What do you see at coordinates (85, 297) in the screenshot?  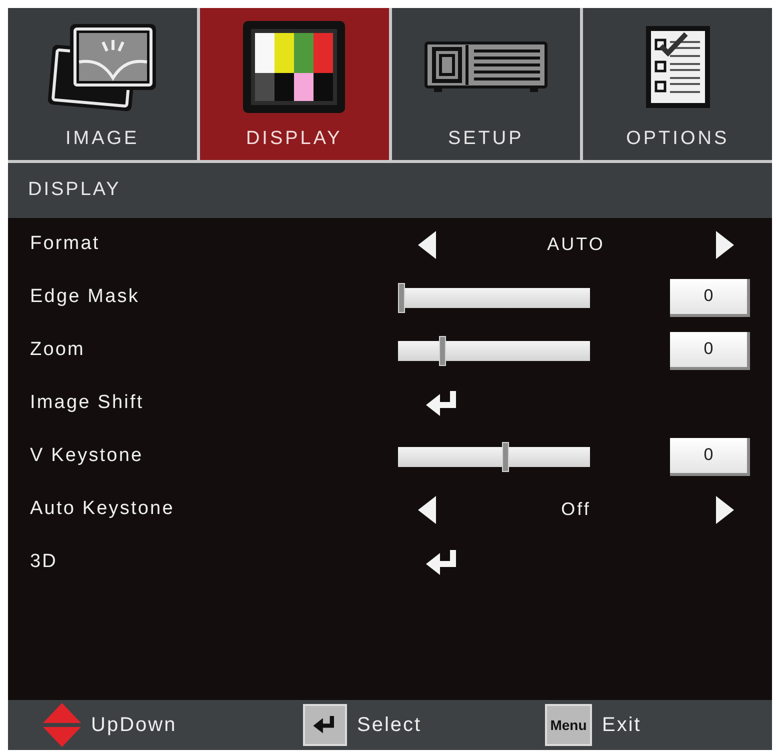 I see `setting-label: Edge Mask` at bounding box center [85, 297].